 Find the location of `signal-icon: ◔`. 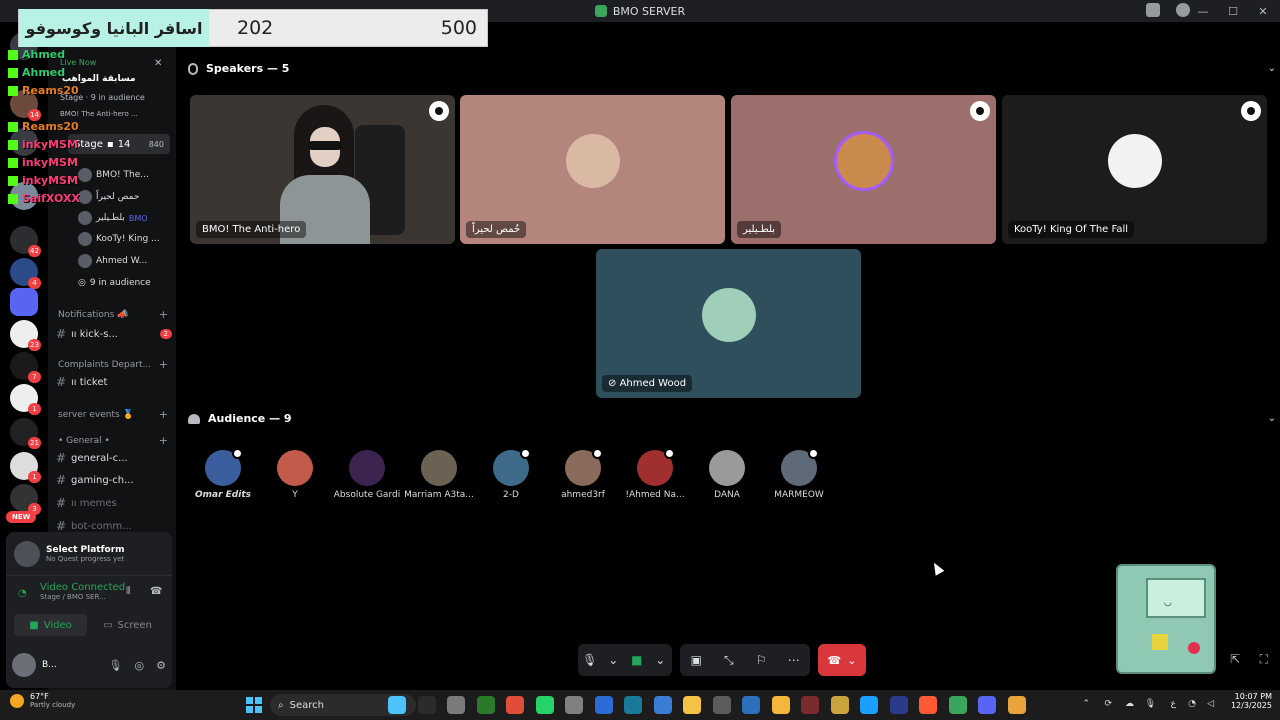

signal-icon: ◔ is located at coordinates (22, 593).